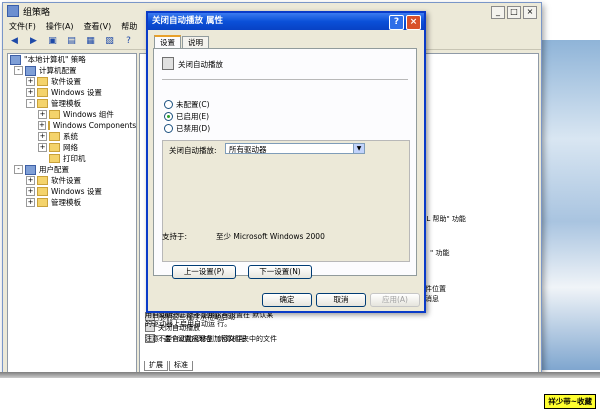 Image resolution: width=600 pixels, height=413 pixels. I want to click on menu-file: 文件(F), so click(22, 26).